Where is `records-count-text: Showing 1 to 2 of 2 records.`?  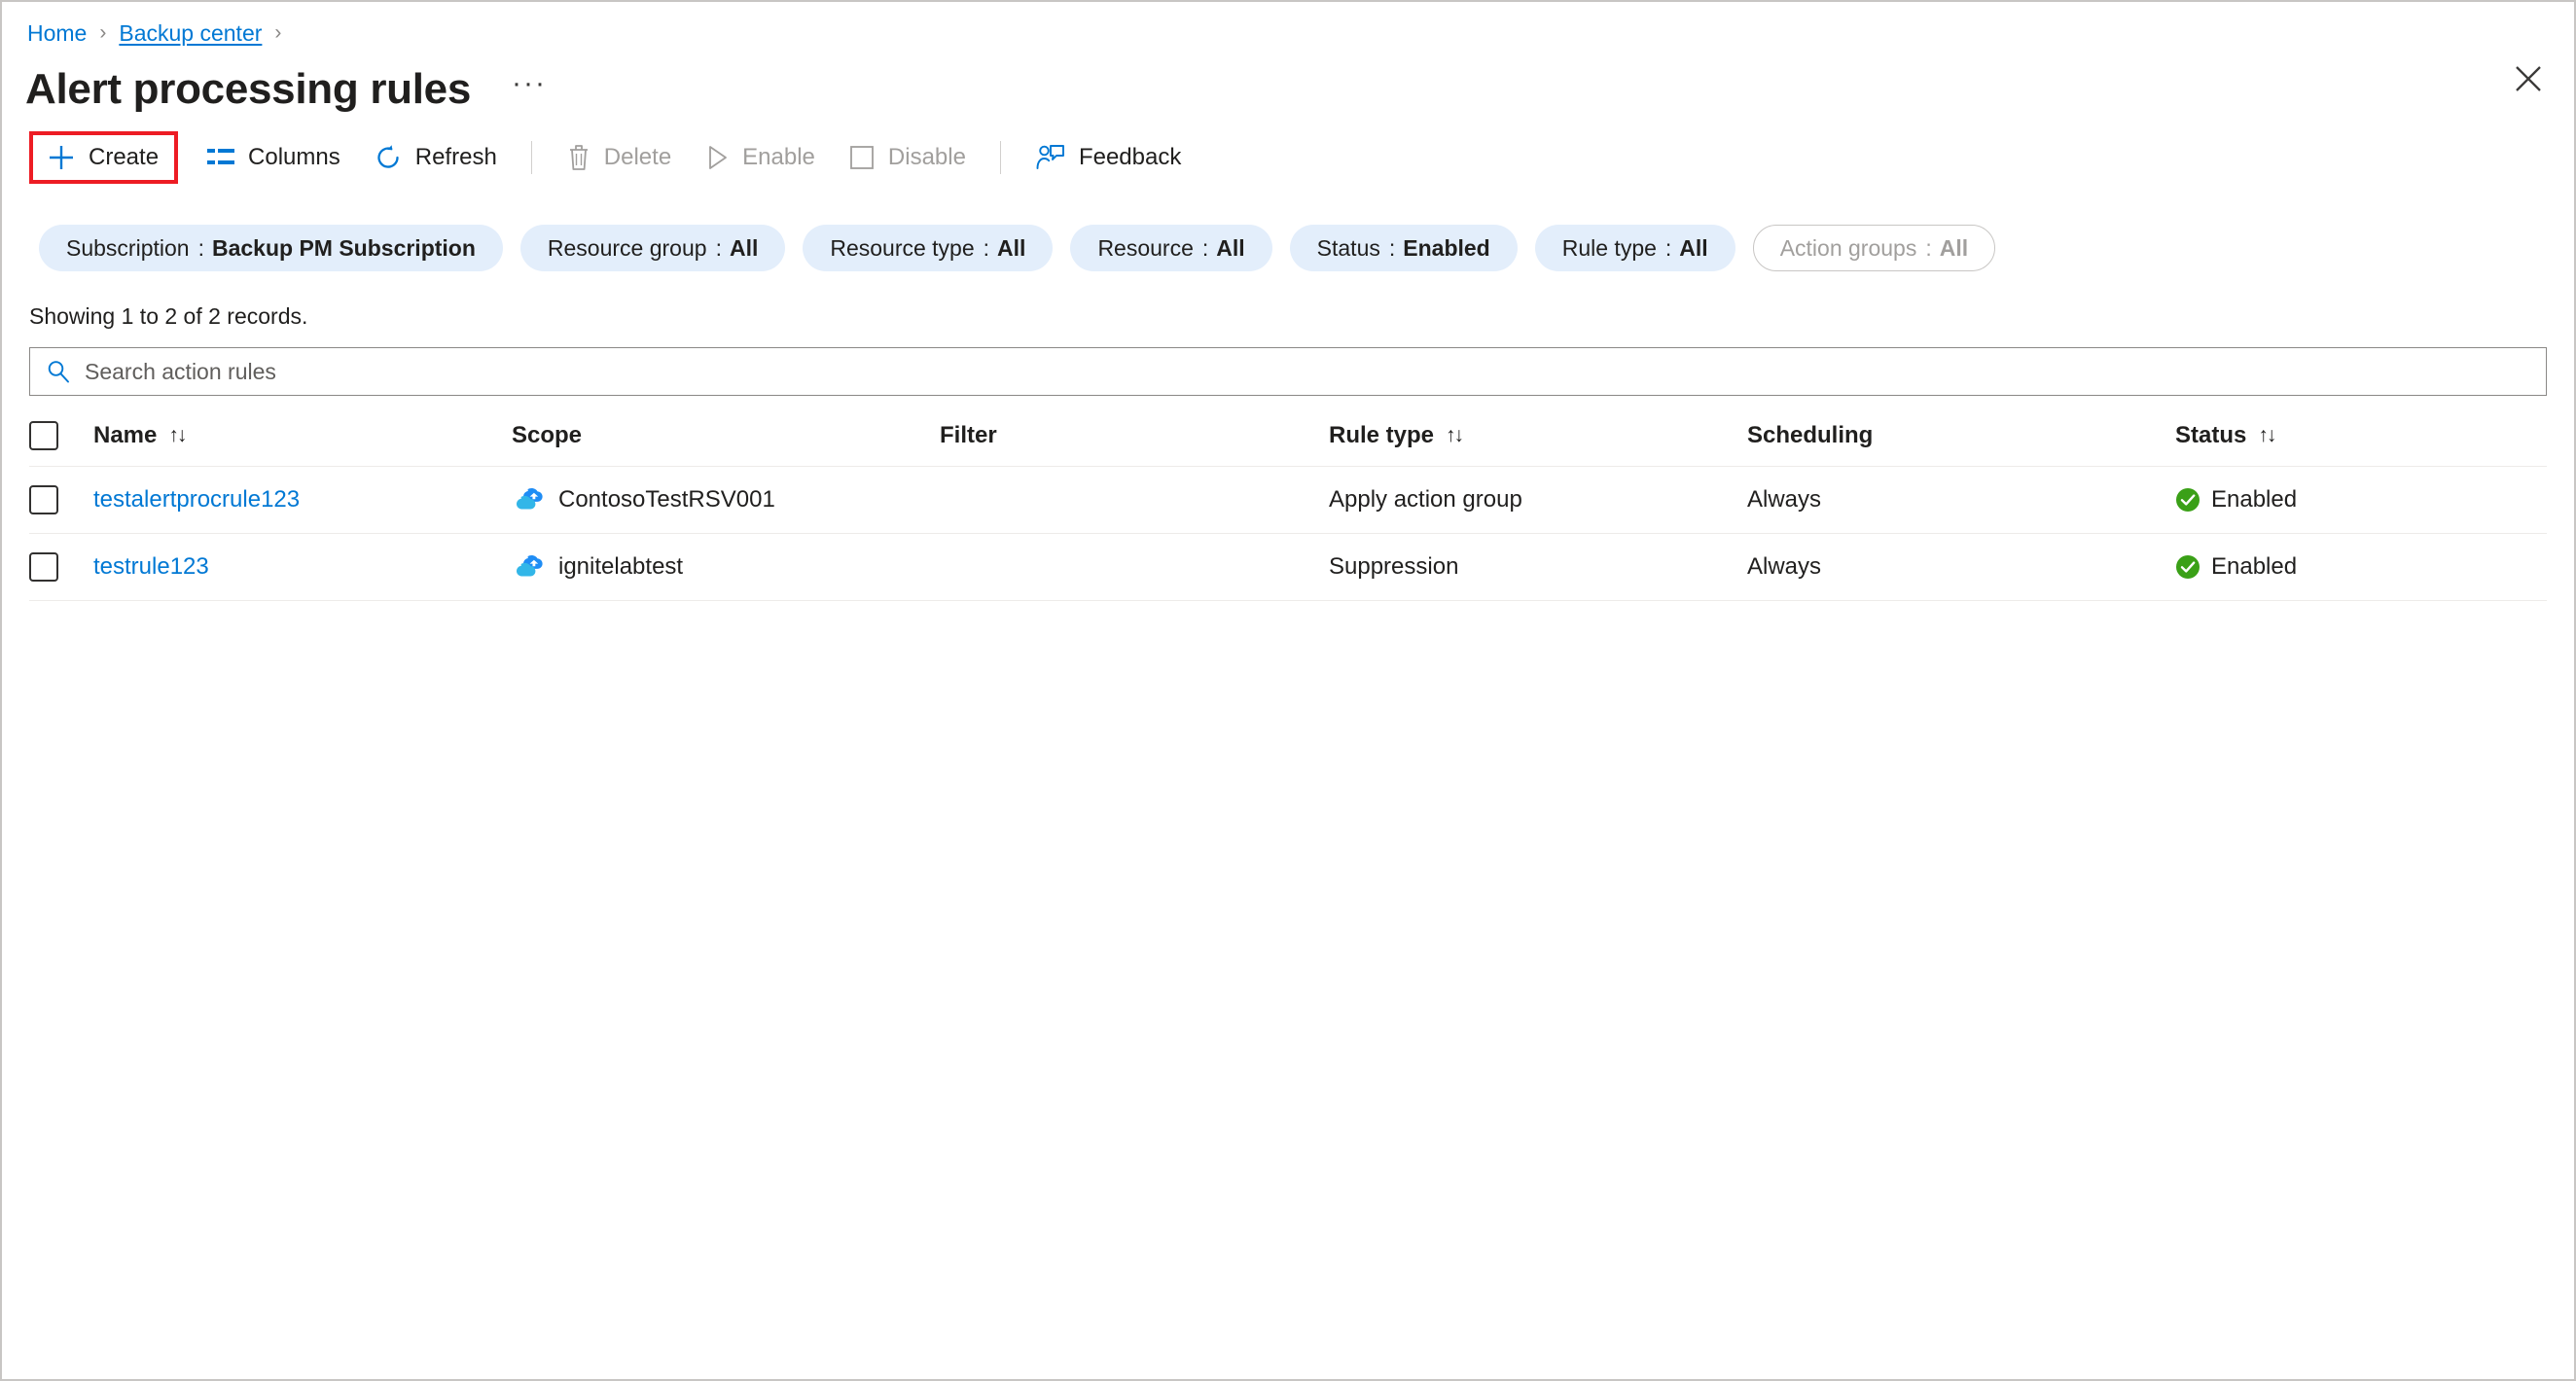
records-count-text: Showing 1 to 2 of 2 records. is located at coordinates (168, 316).